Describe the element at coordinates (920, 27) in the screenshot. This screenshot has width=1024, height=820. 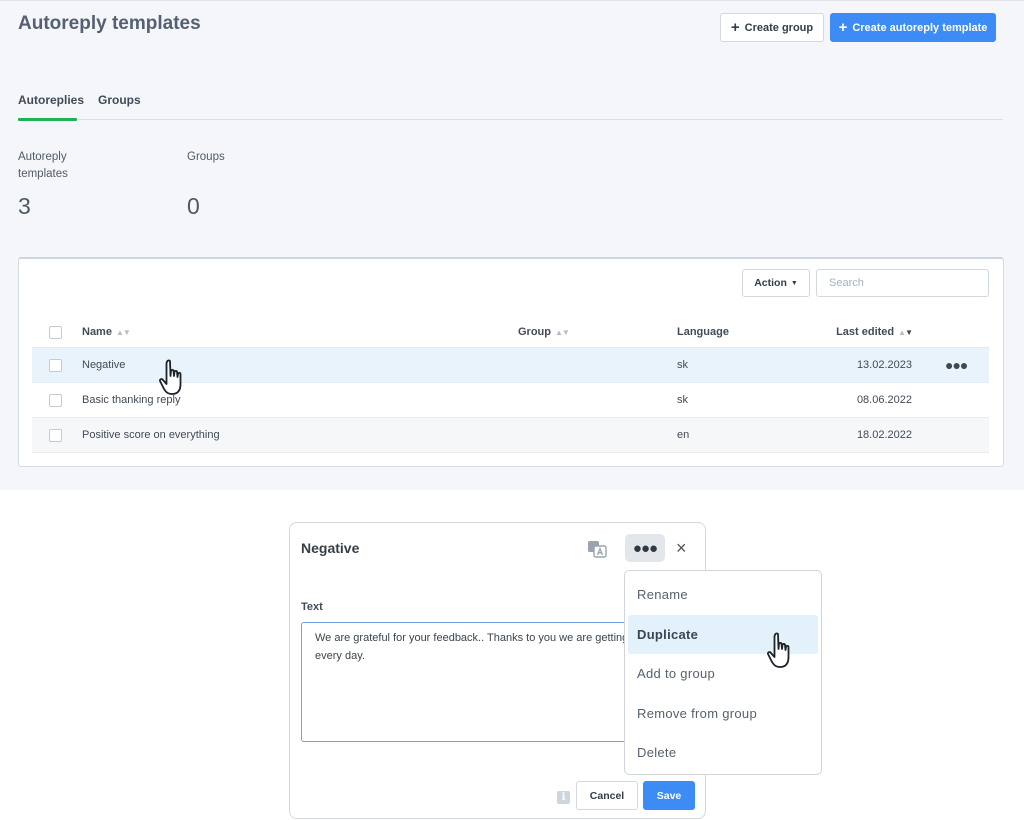
I see `create-template-label: Create autoreply template` at that location.